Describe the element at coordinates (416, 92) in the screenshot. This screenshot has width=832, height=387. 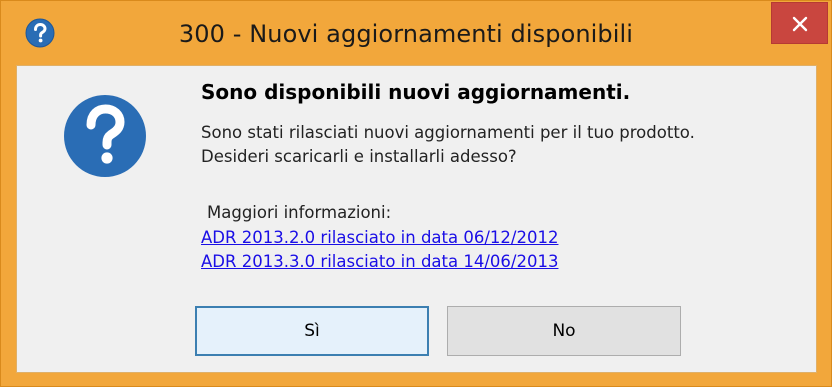
I see `dialog-heading: Sono disponibili nuovi aggiornamenti.` at that location.